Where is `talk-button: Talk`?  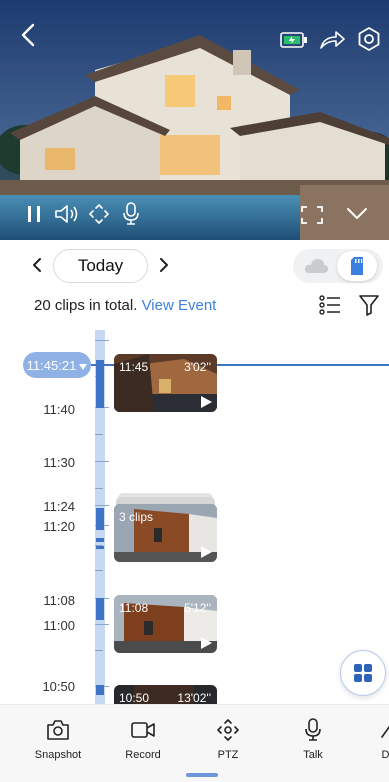 talk-button: Talk is located at coordinates (313, 739).